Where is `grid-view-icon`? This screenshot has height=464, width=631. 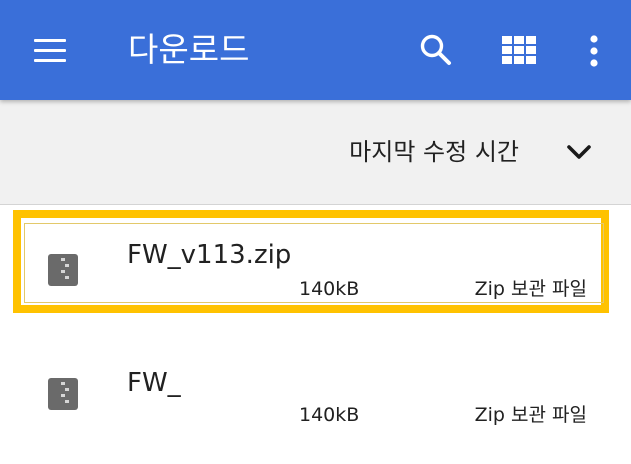
grid-view-icon is located at coordinates (519, 50).